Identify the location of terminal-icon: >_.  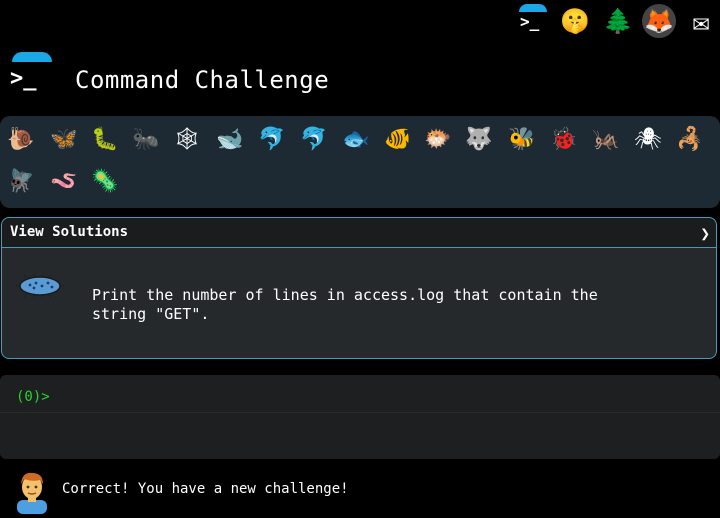
(531, 21).